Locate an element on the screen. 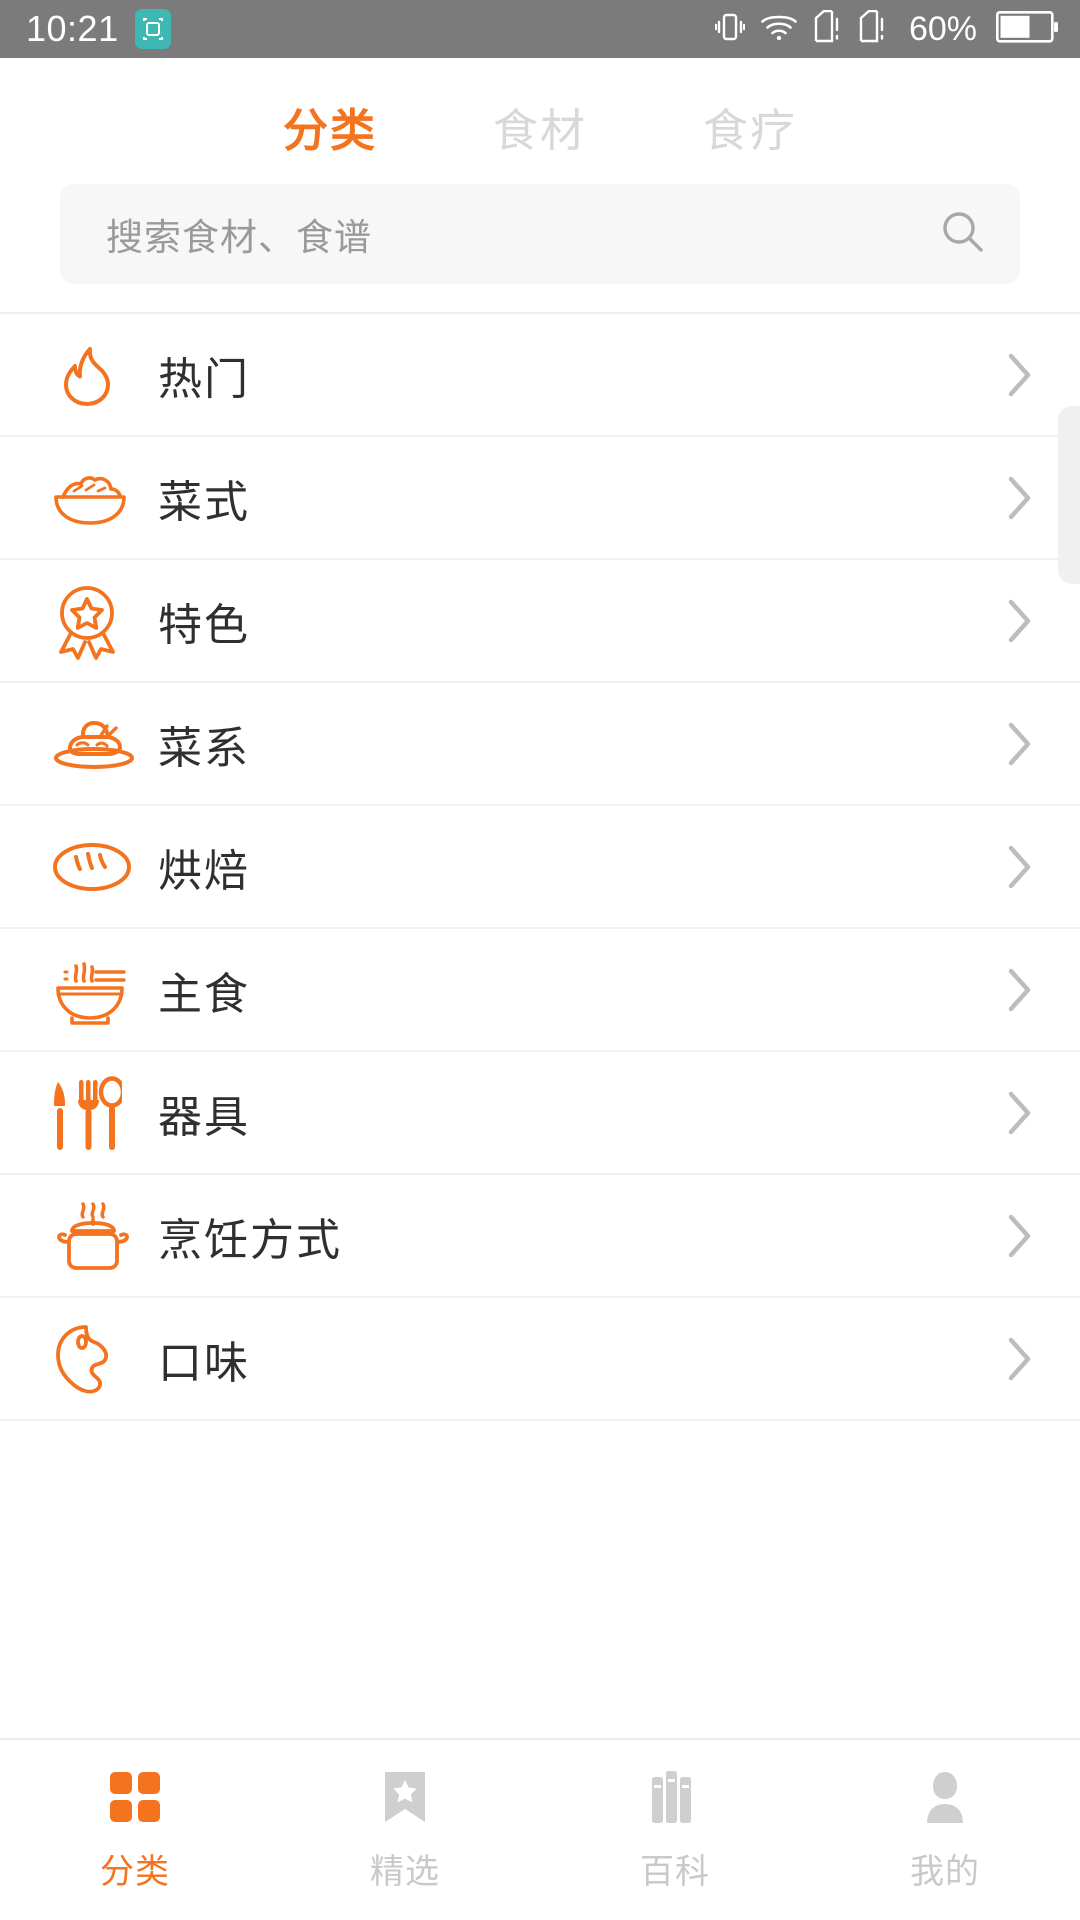 This screenshot has height=1920, width=1080. search-section: 搜索食材、食谱 is located at coordinates (540, 245).